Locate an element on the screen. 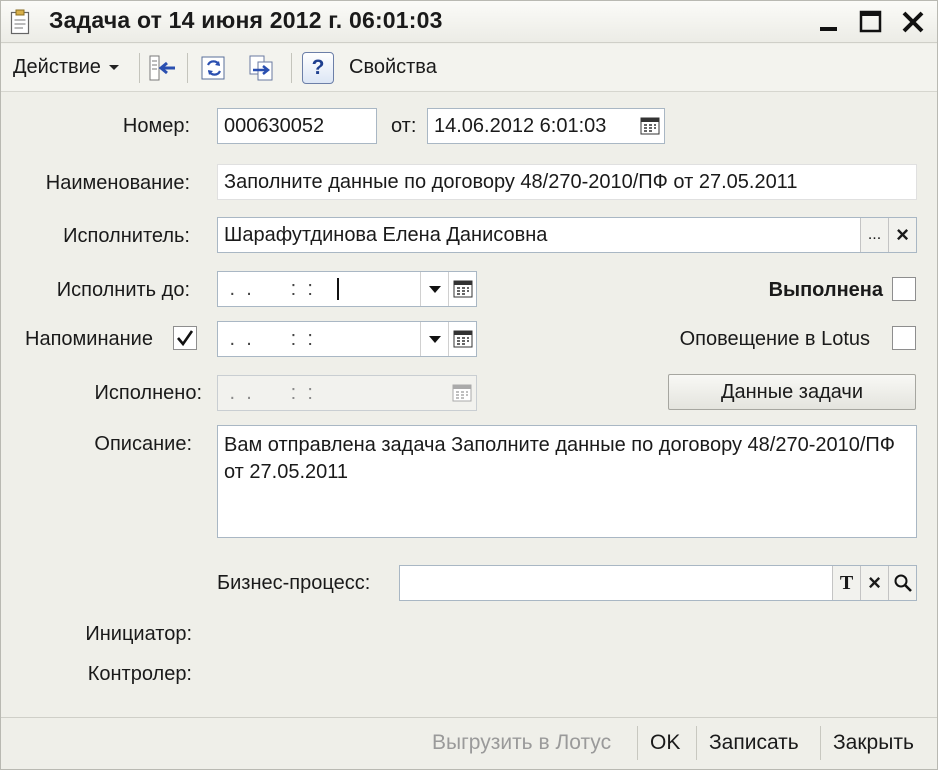 The width and height of the screenshot is (938, 770). save-label: Записать is located at coordinates (754, 742).